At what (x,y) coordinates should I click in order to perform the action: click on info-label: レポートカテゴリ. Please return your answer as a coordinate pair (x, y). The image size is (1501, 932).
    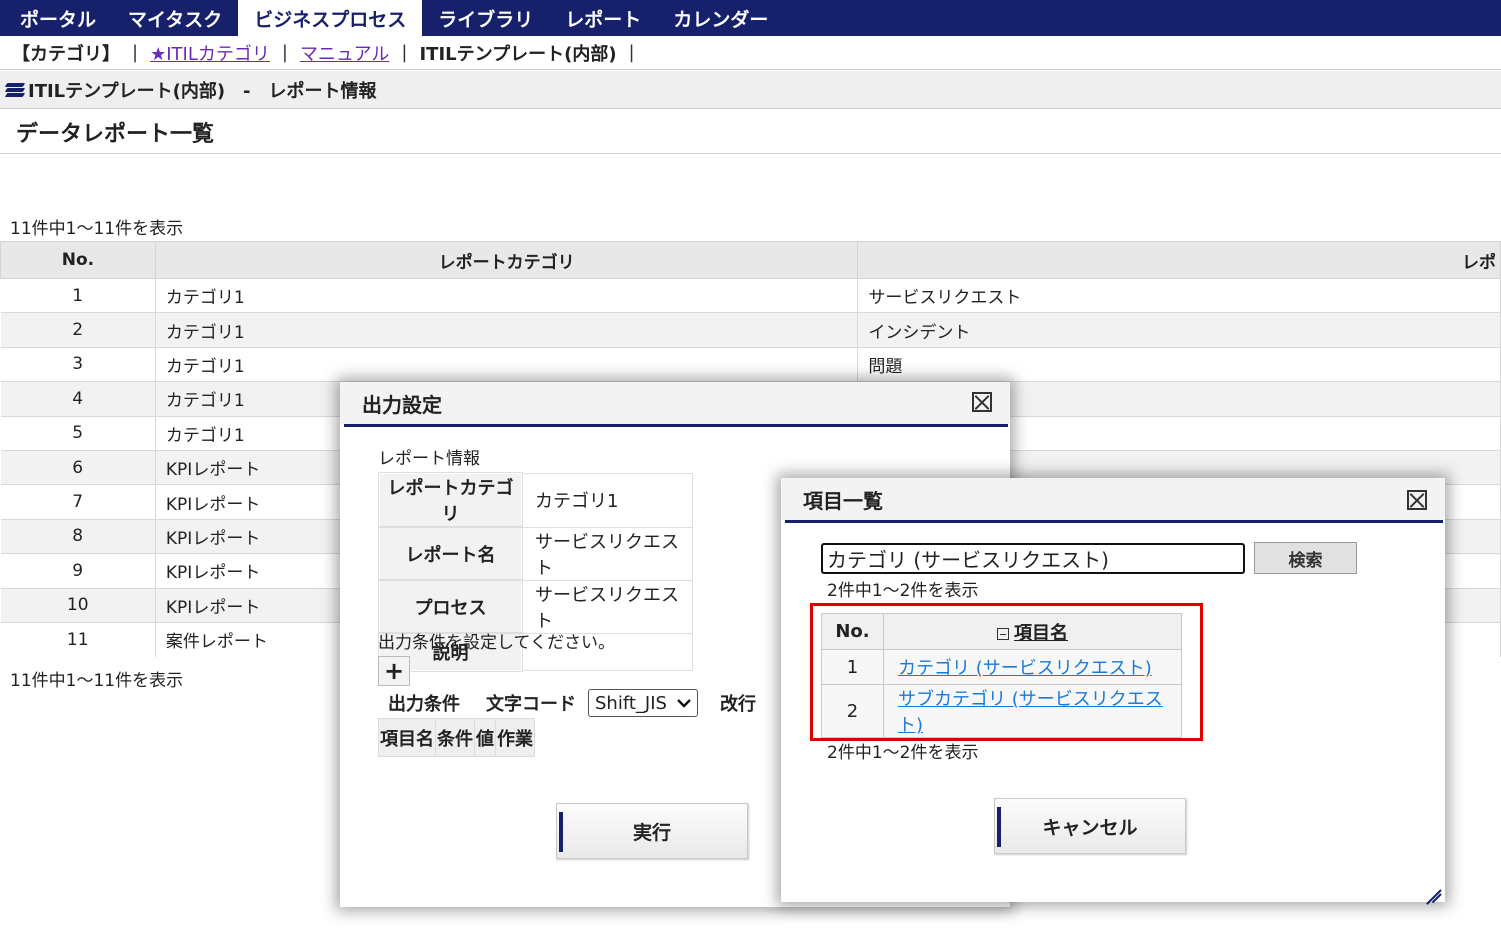
    Looking at the image, I should click on (450, 500).